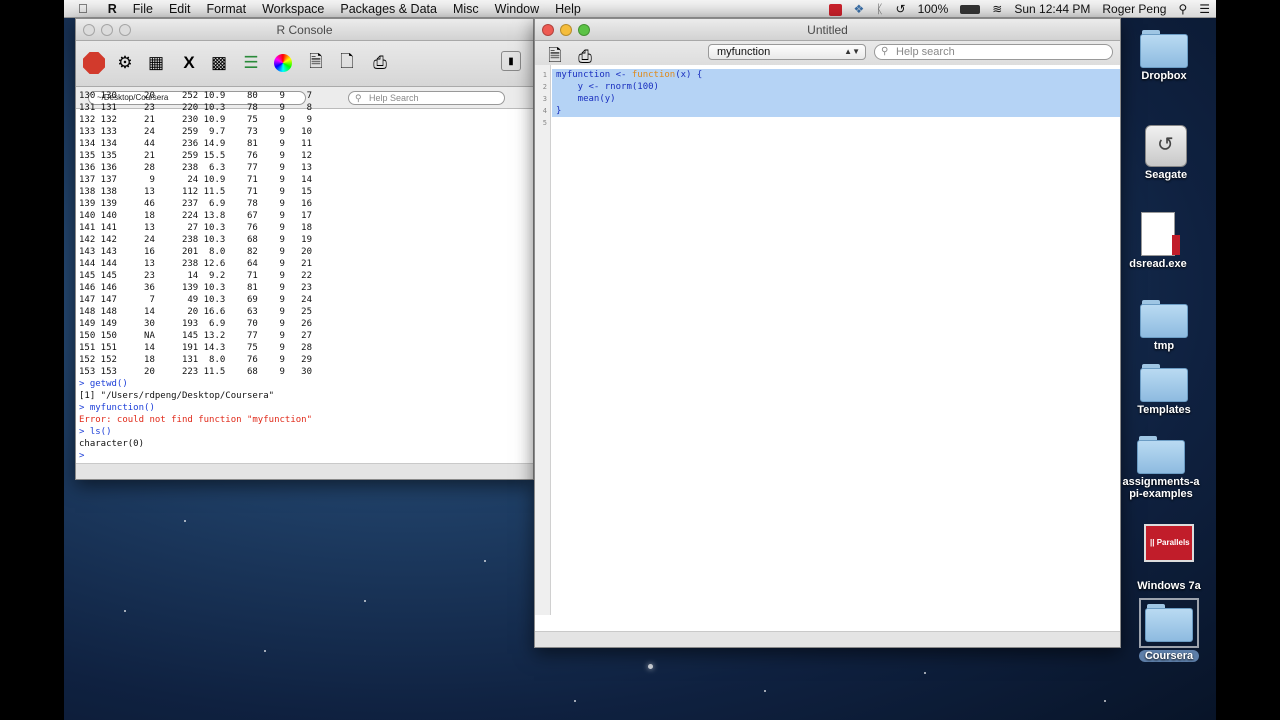 The height and width of the screenshot is (720, 1280). Describe the element at coordinates (997, 9) in the screenshot. I see `wifi-icon: ≋` at that location.